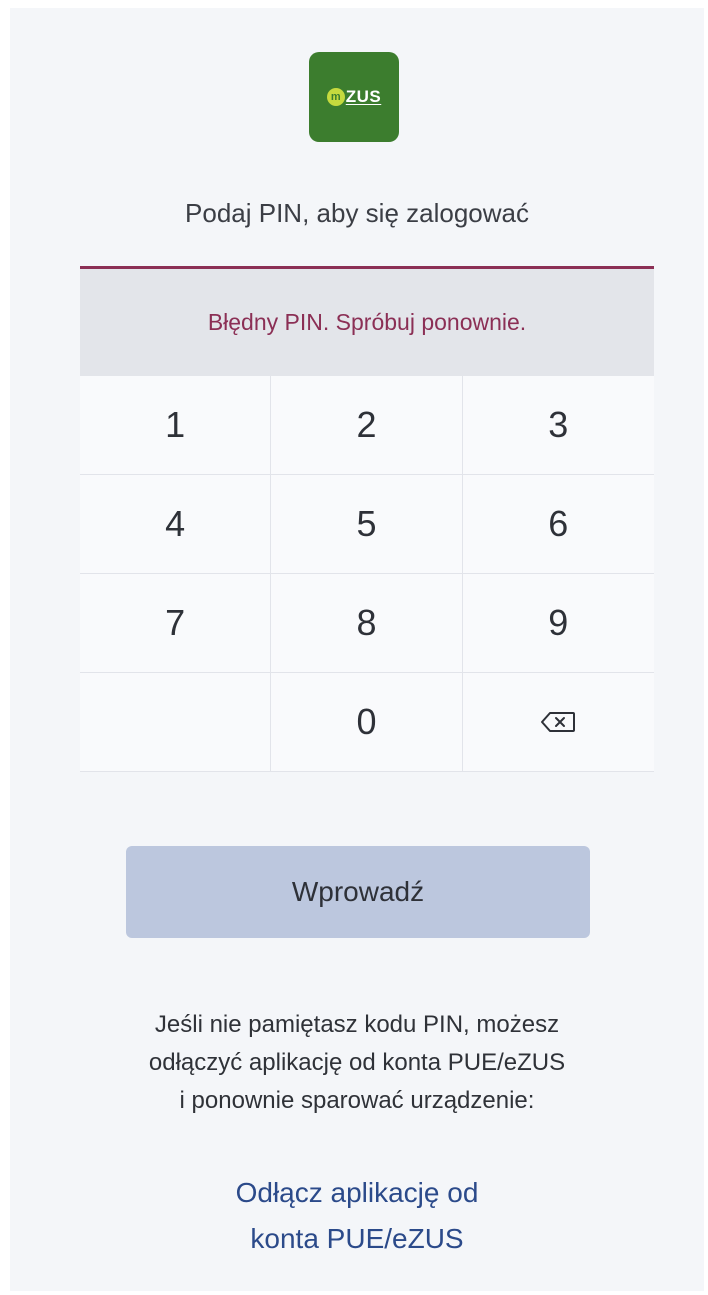  I want to click on key-0: 0, so click(367, 722).